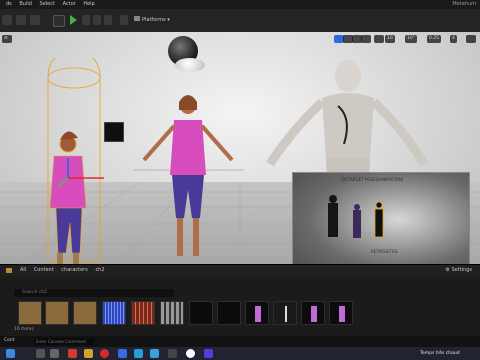  Describe the element at coordinates (384, 251) in the screenshot. I see `preview-caption: RETARGETED` at that location.